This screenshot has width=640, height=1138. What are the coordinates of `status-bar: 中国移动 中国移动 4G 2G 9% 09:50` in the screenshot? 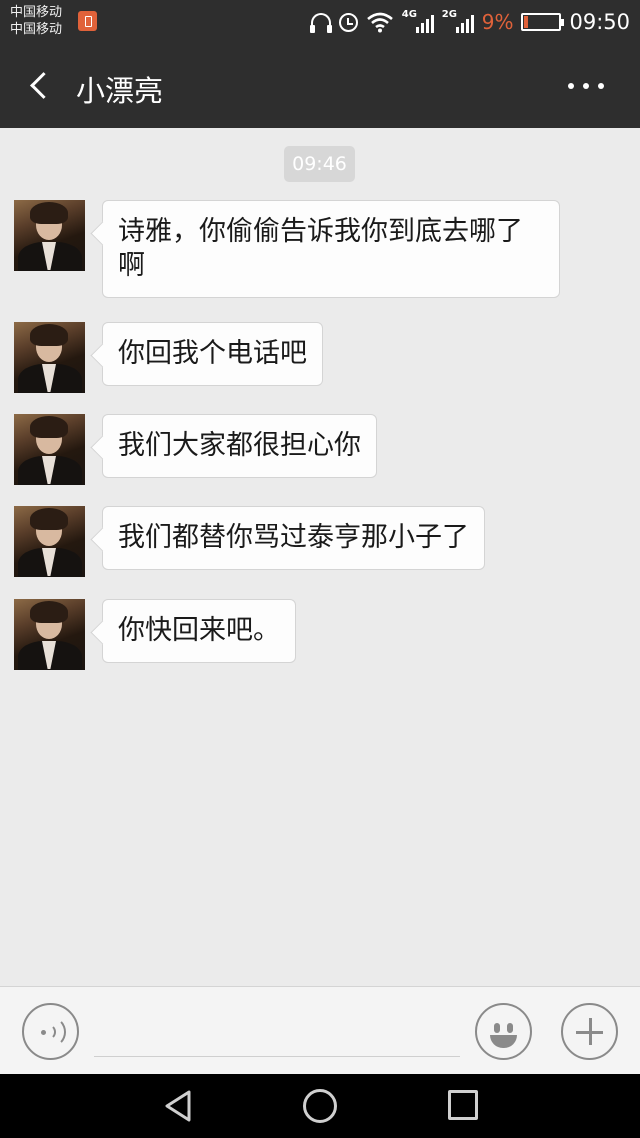 It's located at (320, 22).